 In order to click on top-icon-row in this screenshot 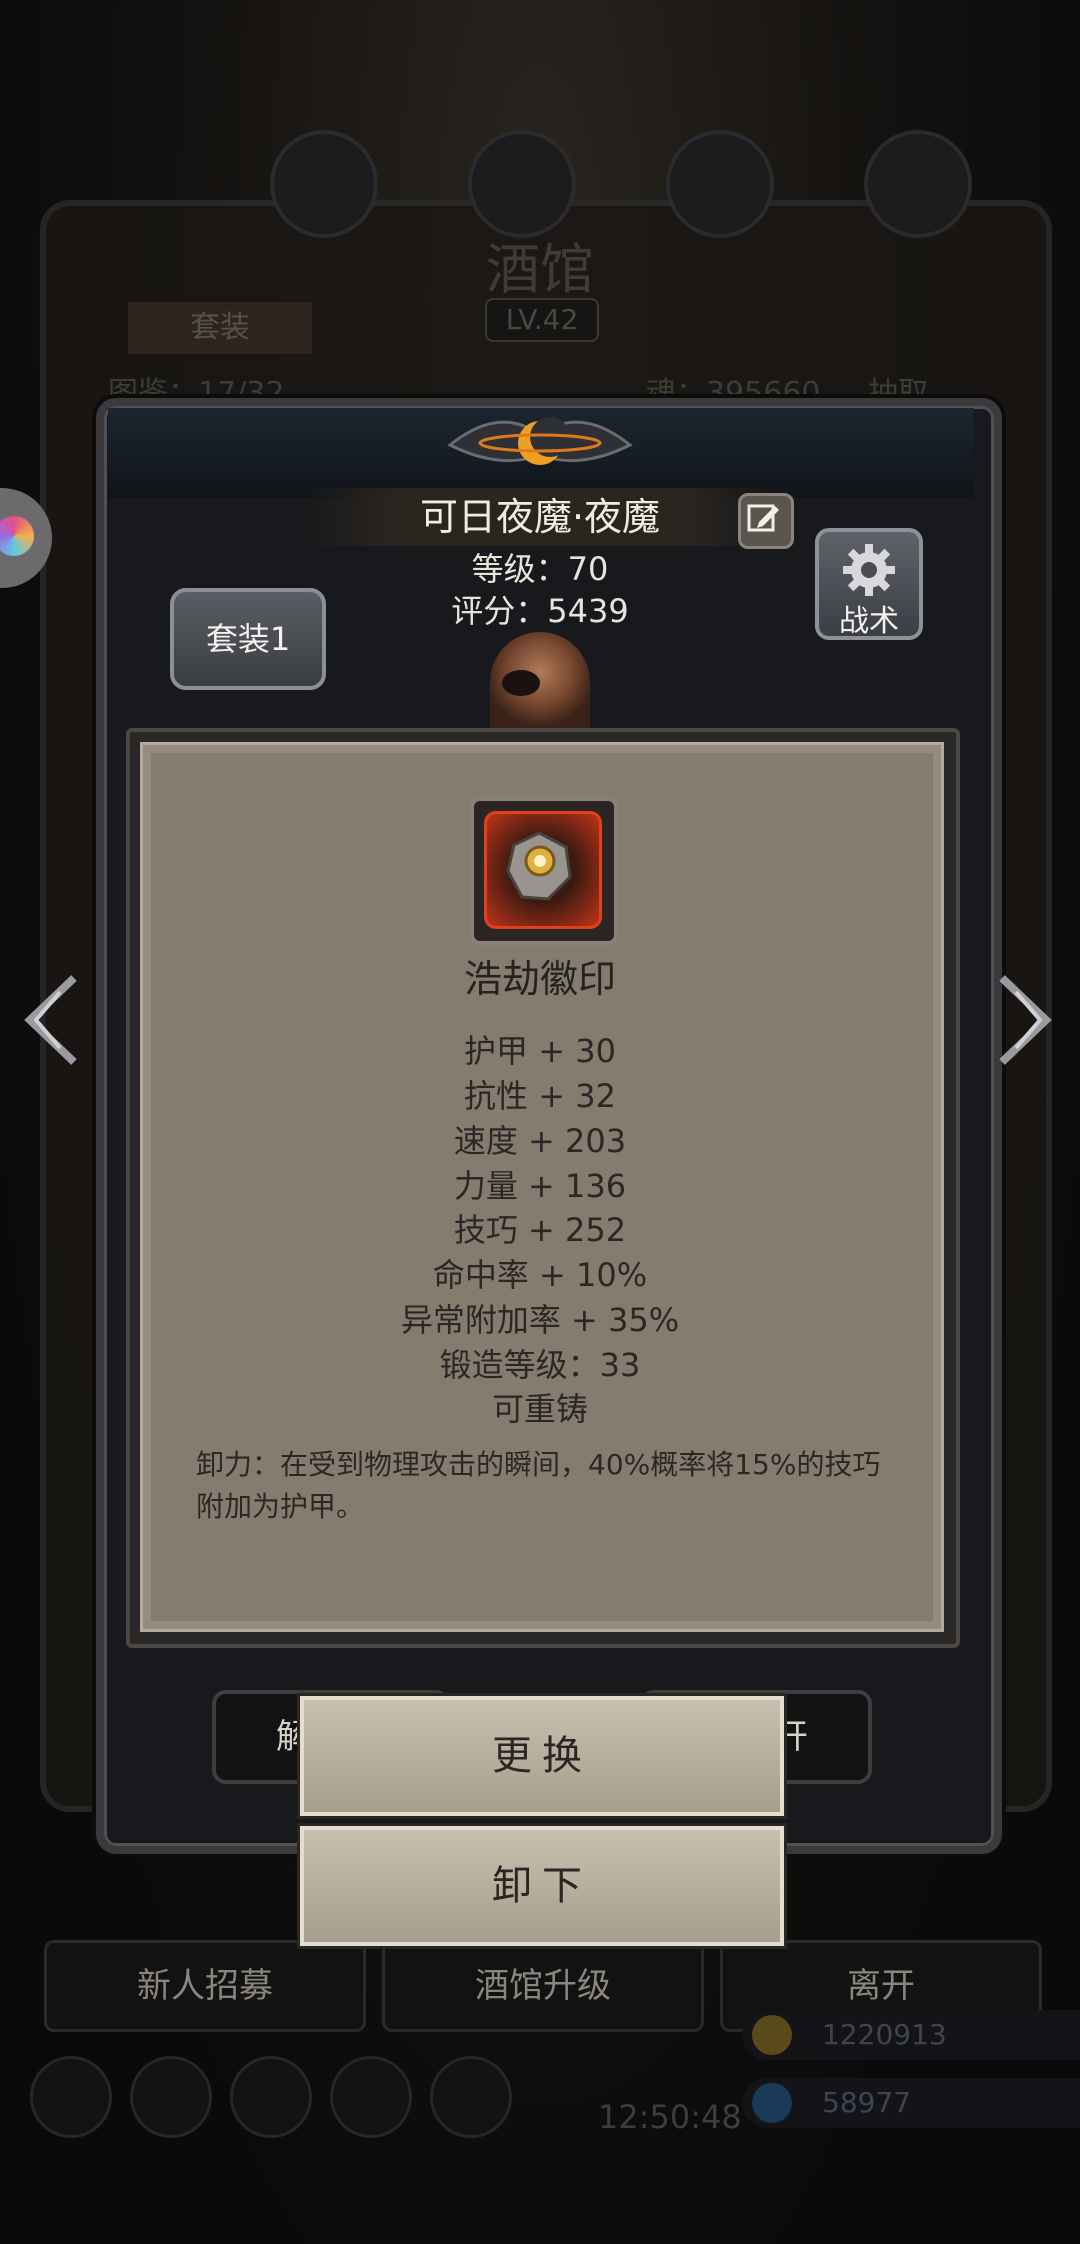, I will do `click(621, 184)`.